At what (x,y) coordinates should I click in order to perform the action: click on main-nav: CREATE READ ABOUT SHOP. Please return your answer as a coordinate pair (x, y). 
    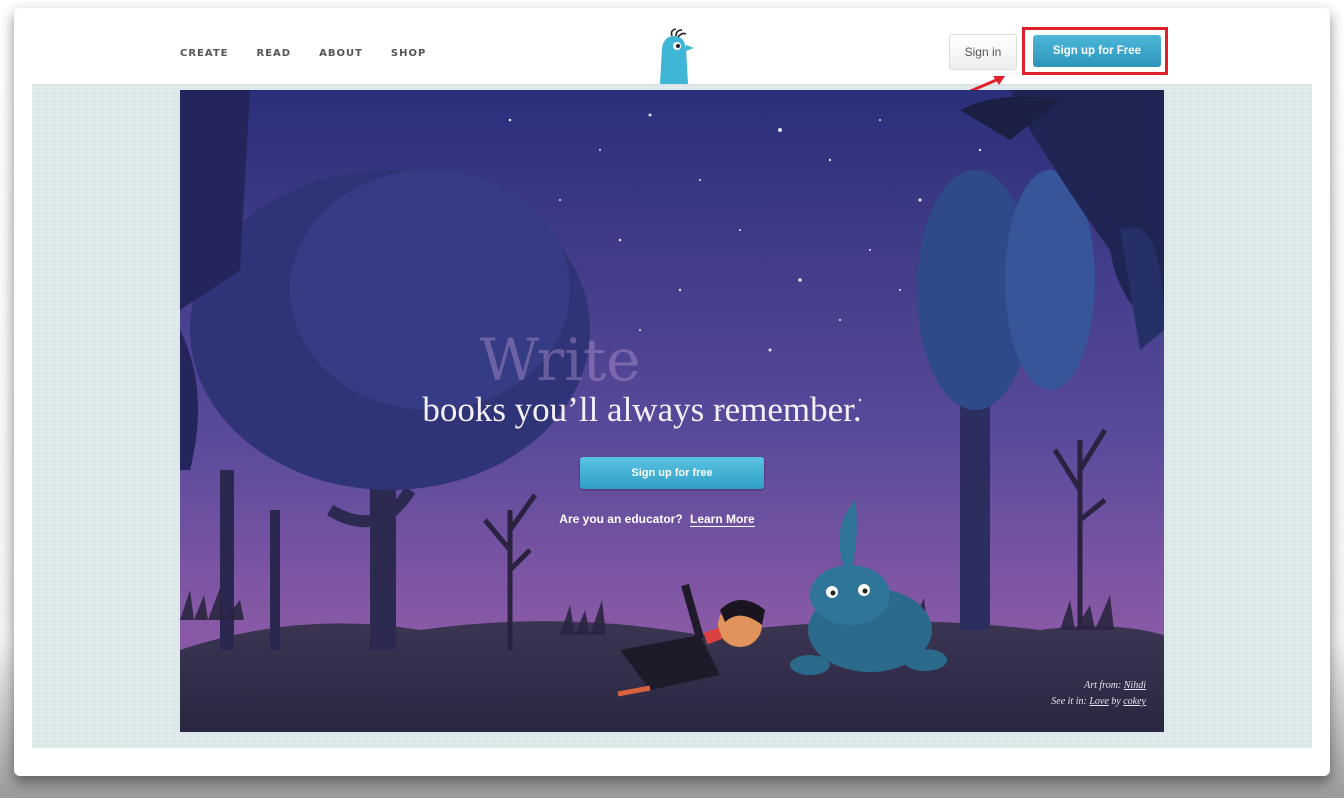
    Looking at the image, I should click on (303, 53).